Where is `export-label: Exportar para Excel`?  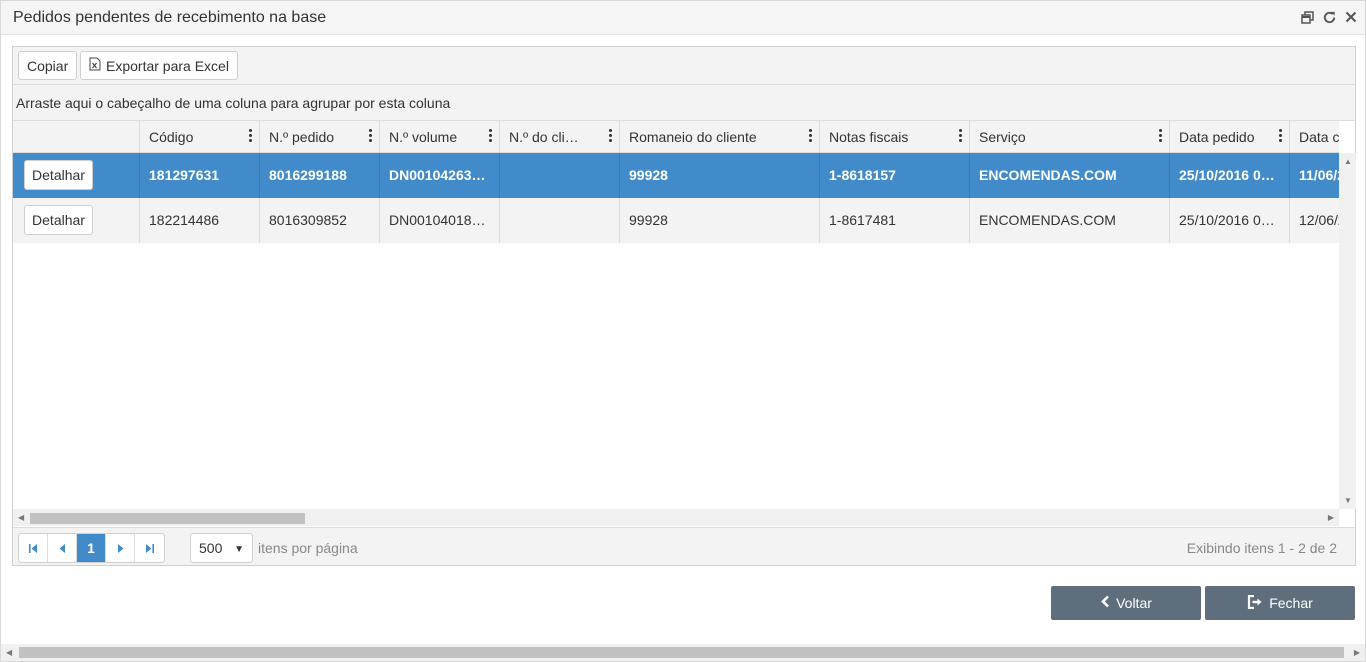 export-label: Exportar para Excel is located at coordinates (167, 65).